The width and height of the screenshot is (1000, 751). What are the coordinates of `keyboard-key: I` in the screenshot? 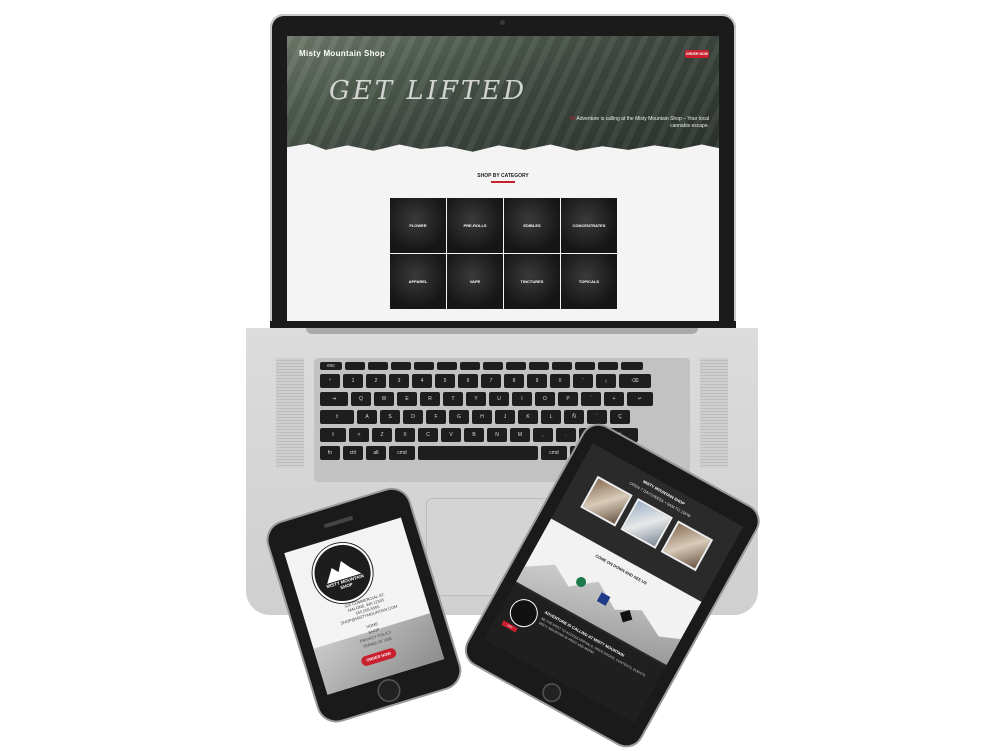 It's located at (522, 399).